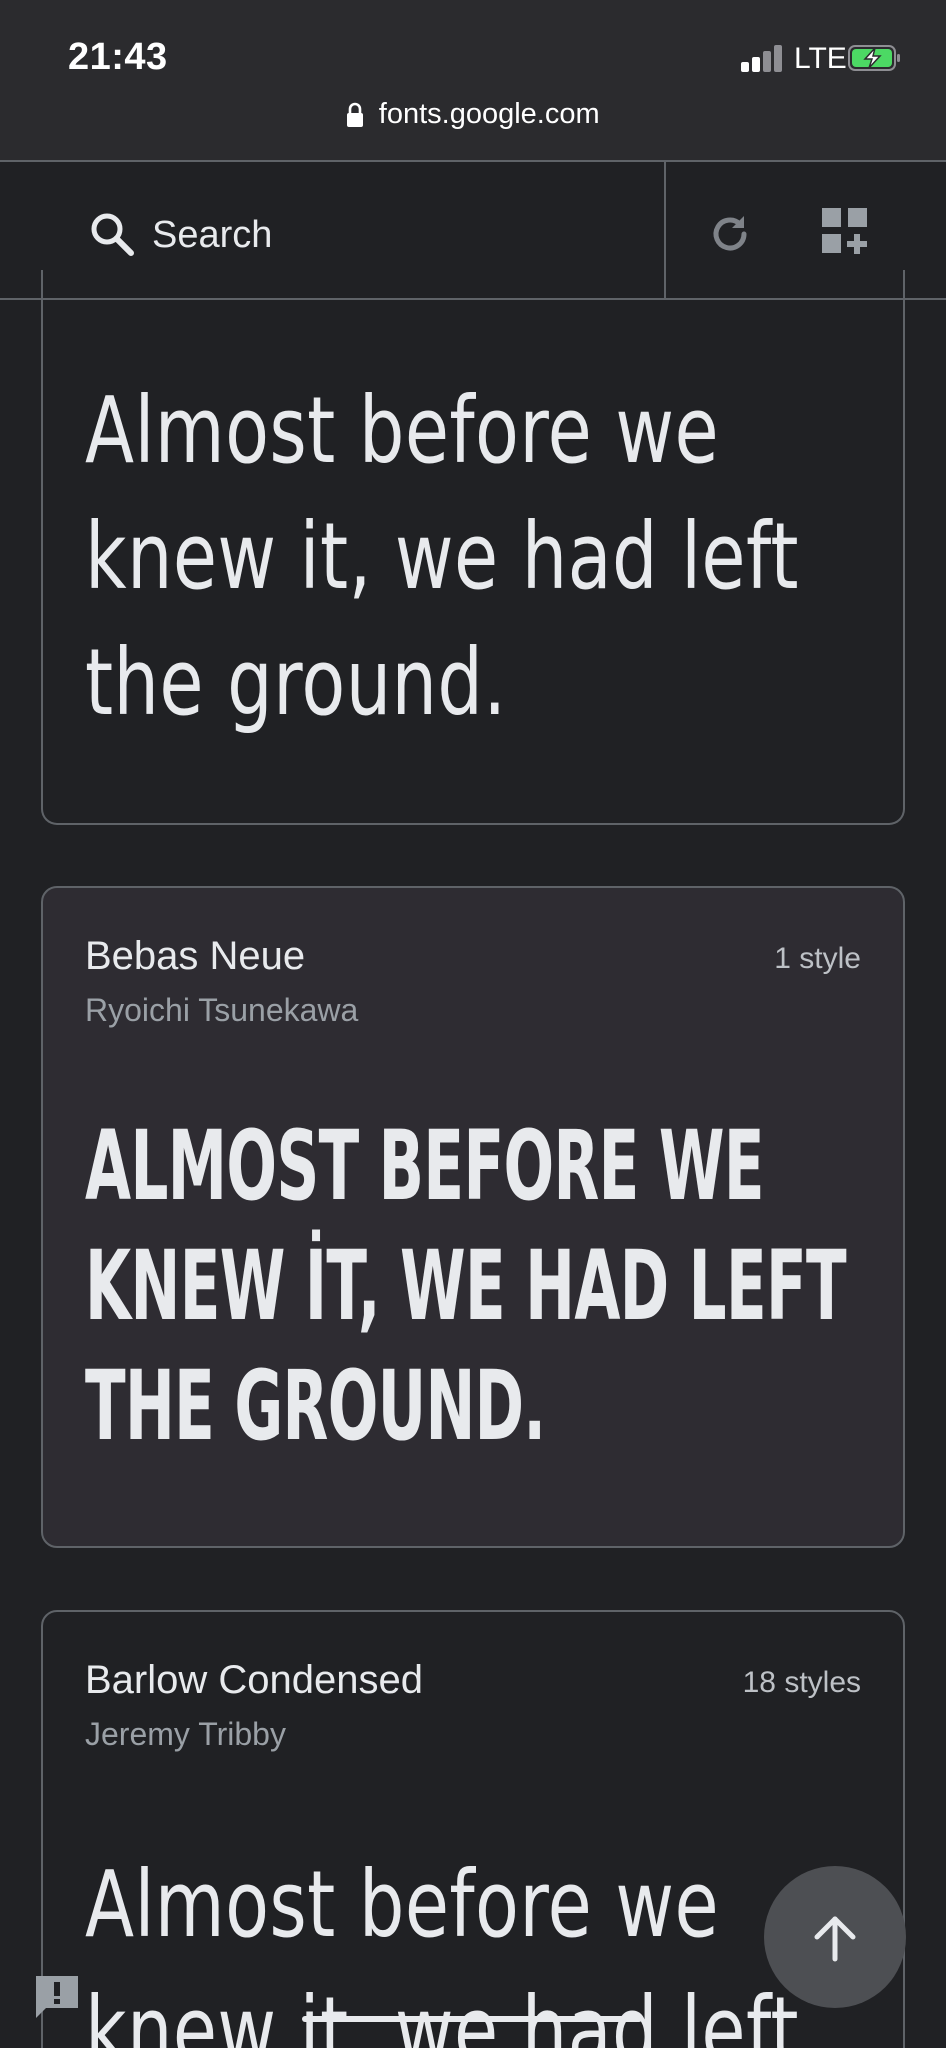  I want to click on address-bar: fonts.google.com, so click(473, 120).